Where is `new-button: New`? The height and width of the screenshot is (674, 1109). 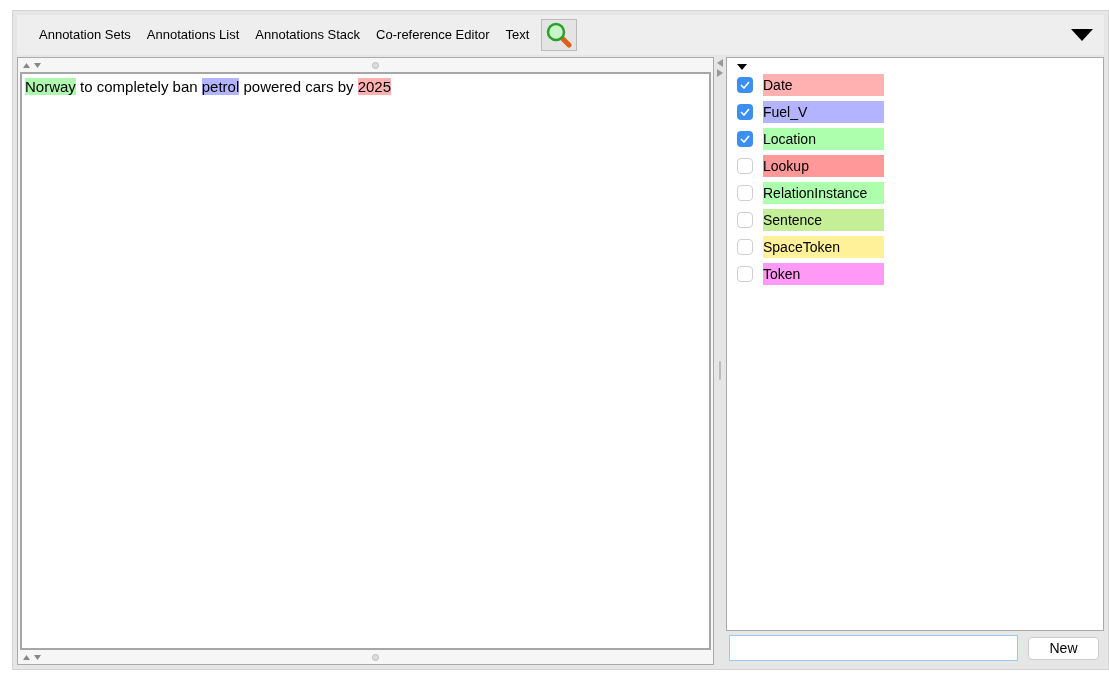
new-button: New is located at coordinates (1063, 648).